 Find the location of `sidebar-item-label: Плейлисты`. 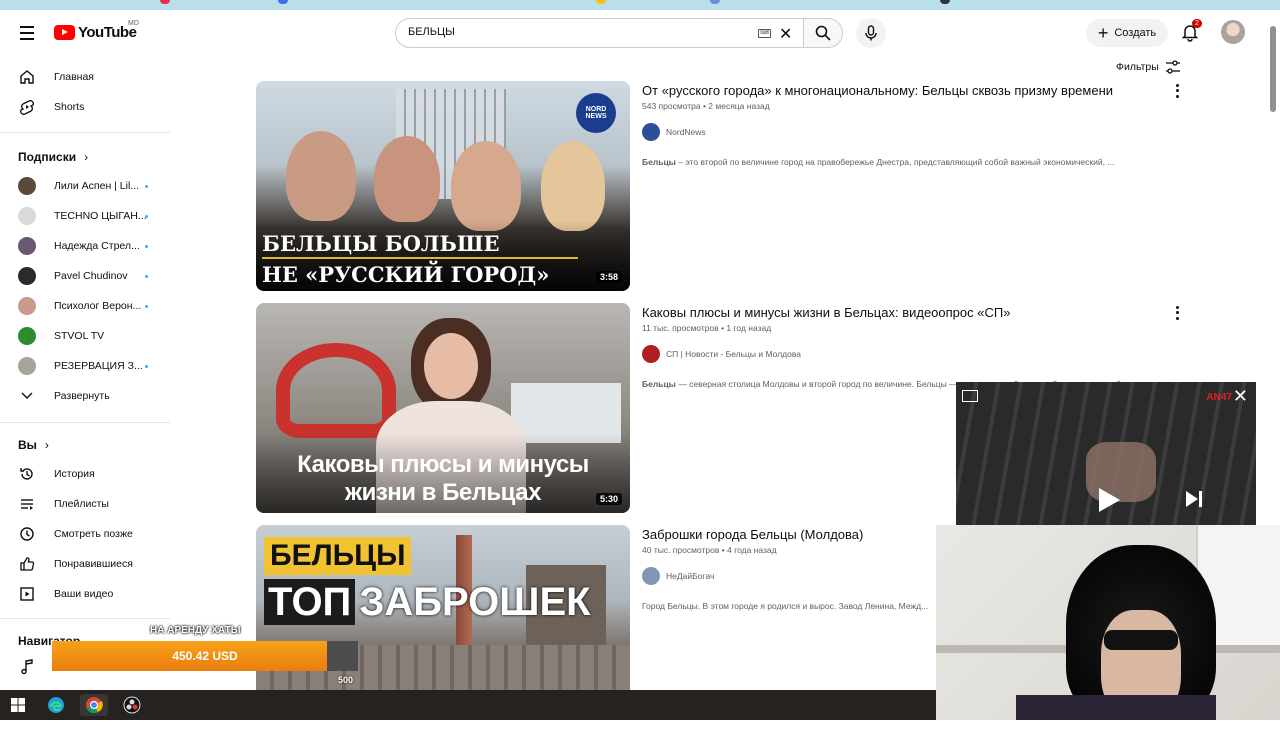

sidebar-item-label: Плейлисты is located at coordinates (81, 504).